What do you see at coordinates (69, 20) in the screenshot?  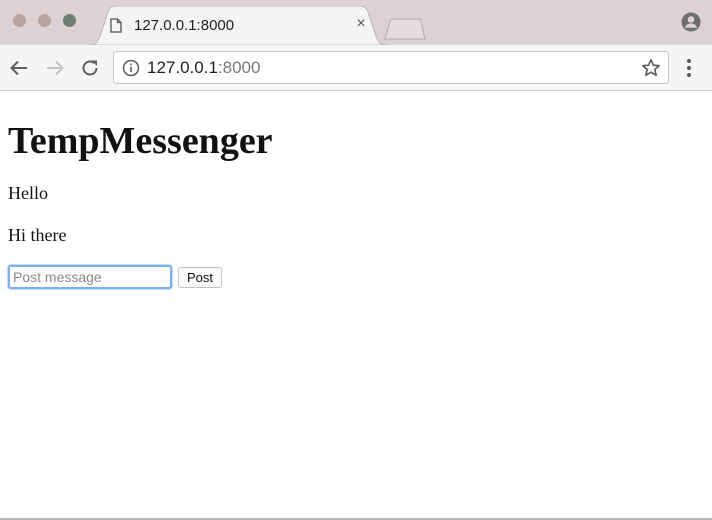 I see `window-maximize-button` at bounding box center [69, 20].